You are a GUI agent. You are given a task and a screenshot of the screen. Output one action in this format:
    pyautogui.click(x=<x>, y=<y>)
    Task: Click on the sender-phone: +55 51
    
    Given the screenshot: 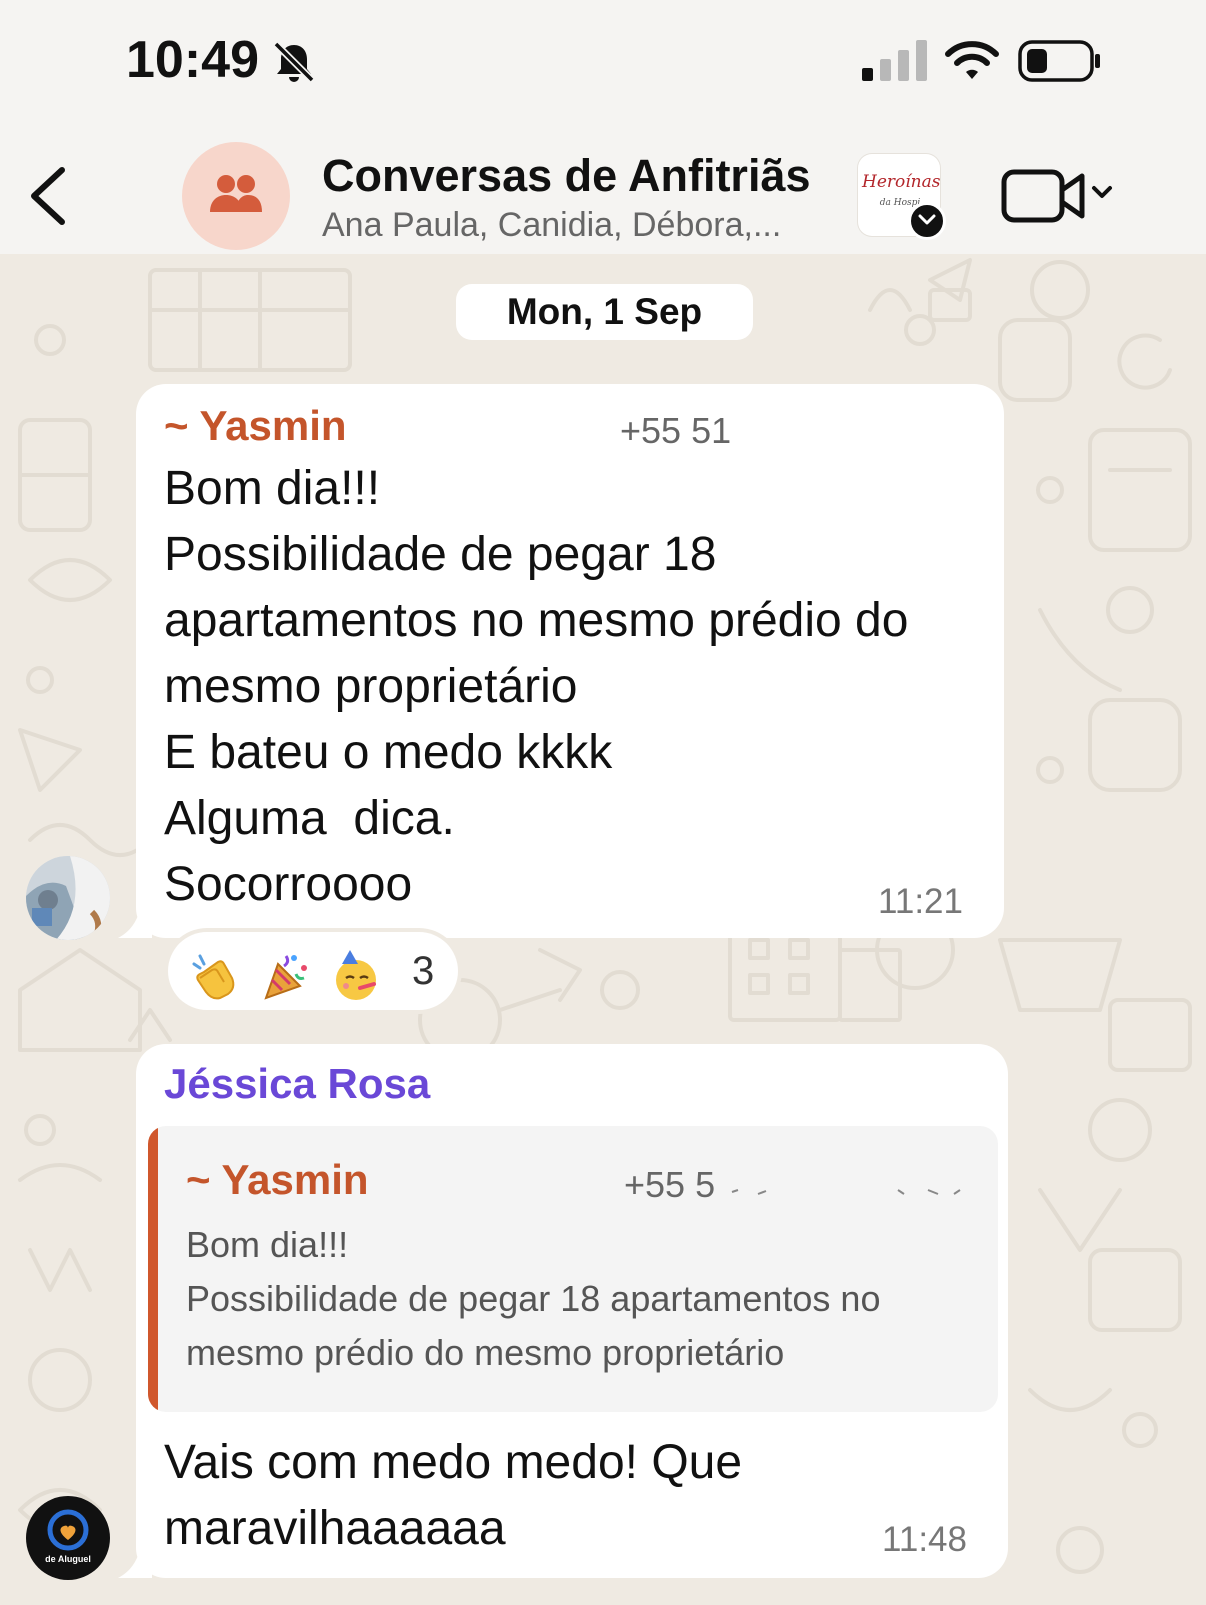 What is the action you would take?
    pyautogui.click(x=676, y=430)
    